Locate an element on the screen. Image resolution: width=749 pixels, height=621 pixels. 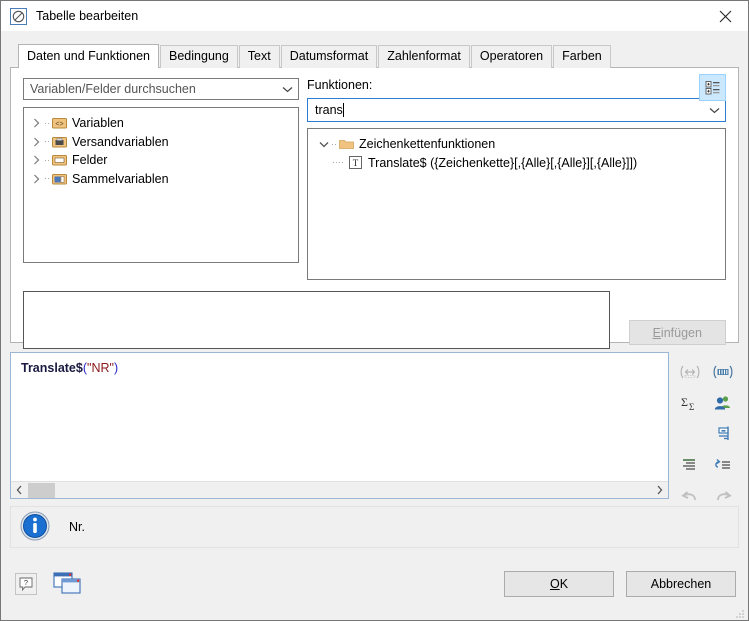
tree-item-label: Sammelvariablen is located at coordinates (120, 178).